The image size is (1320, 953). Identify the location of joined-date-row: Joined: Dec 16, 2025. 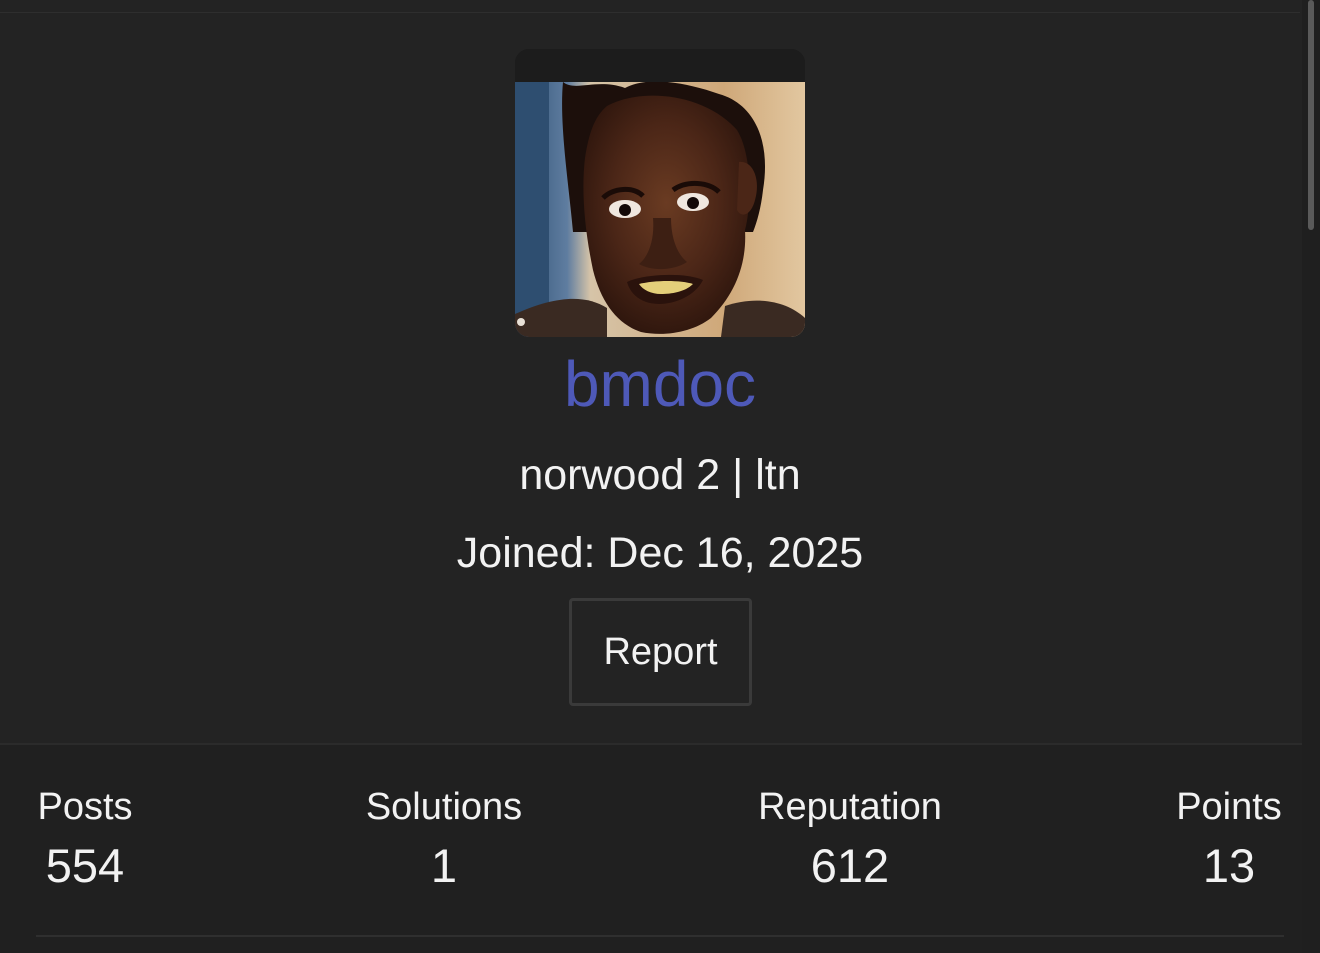
(660, 553).